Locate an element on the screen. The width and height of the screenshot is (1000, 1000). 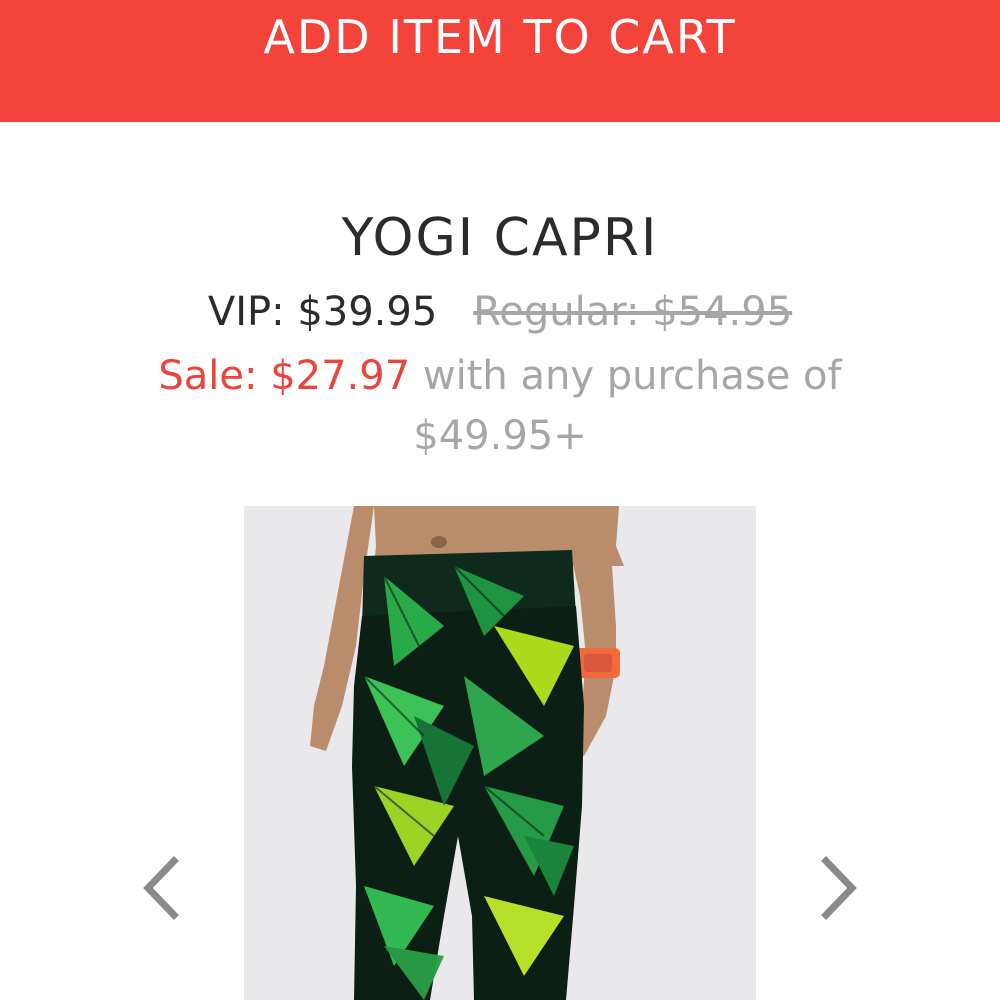
chevron-right-icon is located at coordinates (839, 888).